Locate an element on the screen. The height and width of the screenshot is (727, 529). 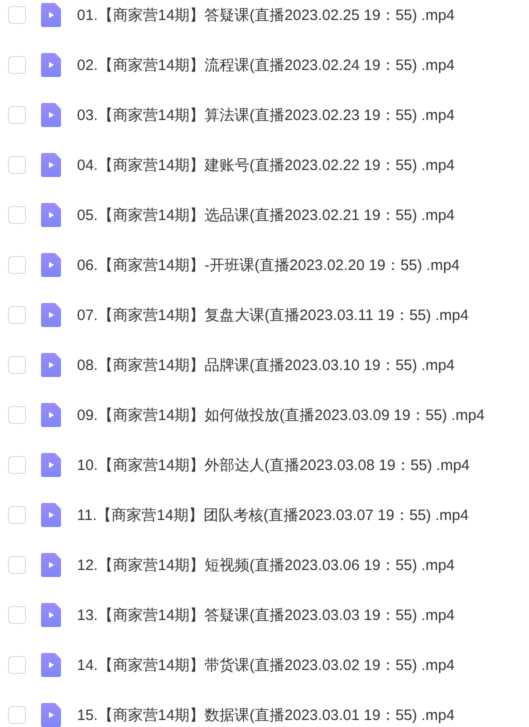
file-name: 15.【商家营14期】数据课(直播2023.03.01 19：55) .mp4 is located at coordinates (266, 715).